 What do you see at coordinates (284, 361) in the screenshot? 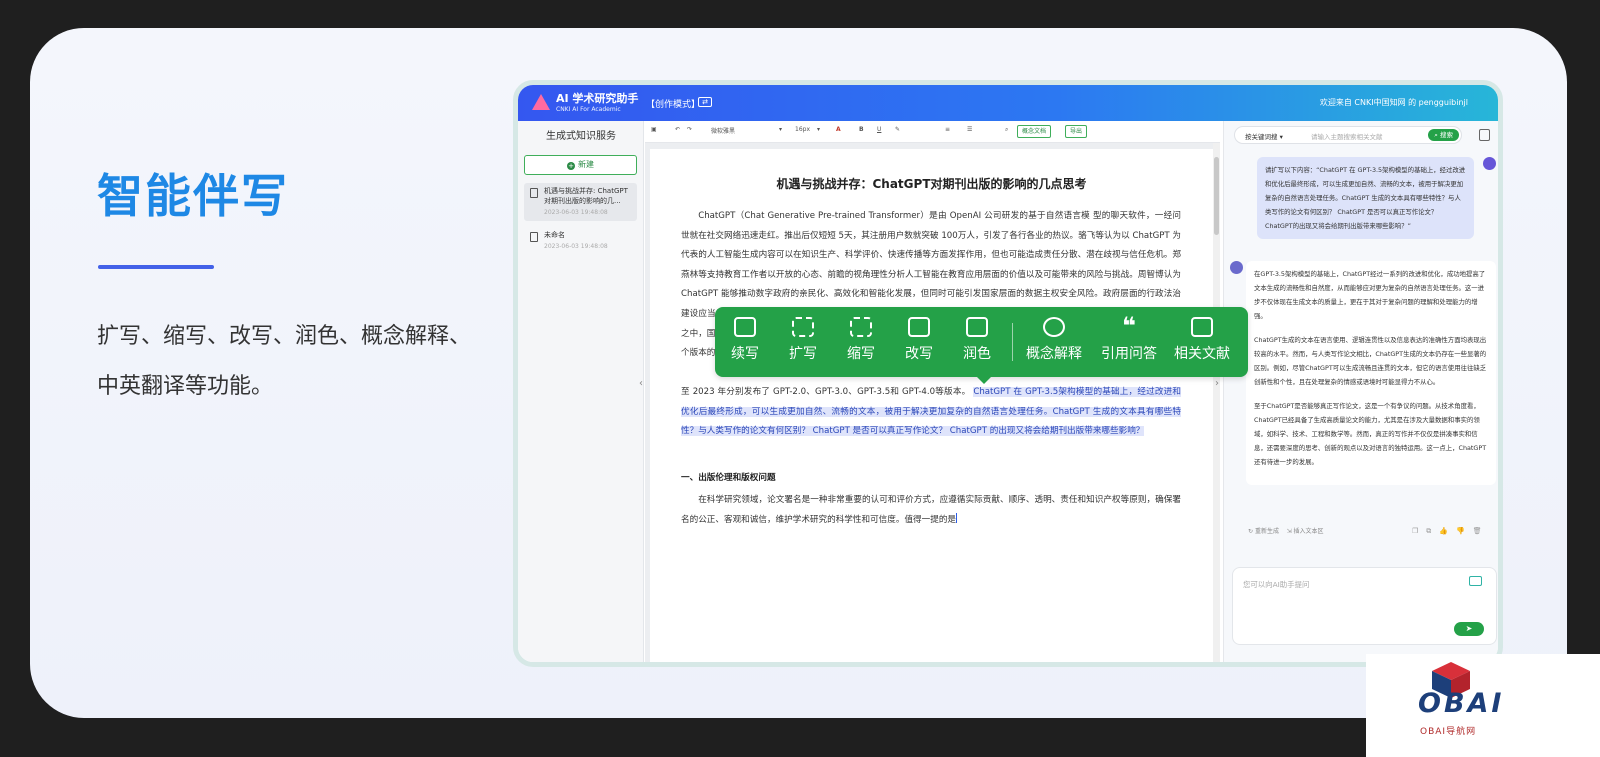
I see `hero-description: 扩写、缩写、改写、润色、概念解释、中英翻译等功能。` at bounding box center [284, 361].